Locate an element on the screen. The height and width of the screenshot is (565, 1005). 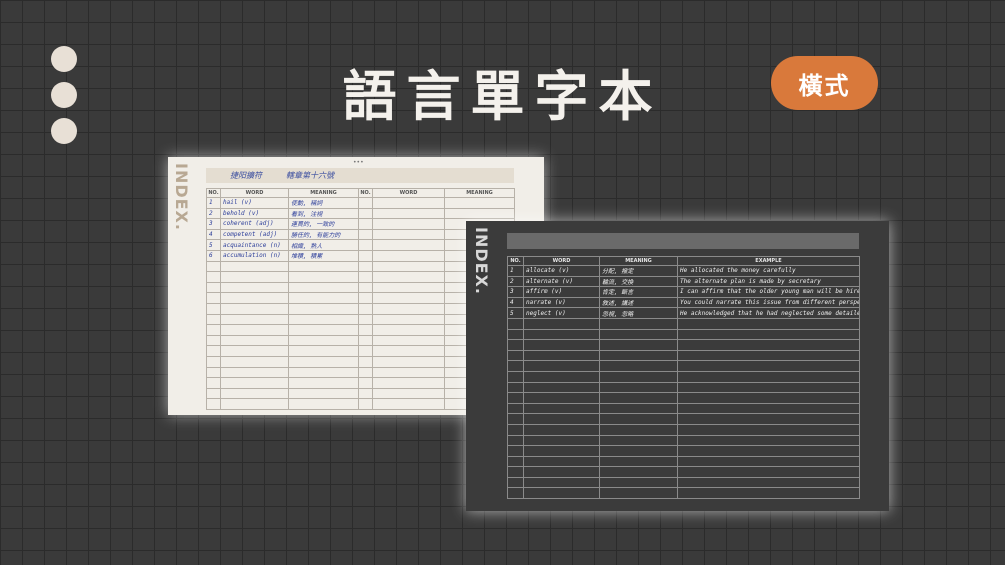
table-cell: 2 is located at coordinates (213, 213).